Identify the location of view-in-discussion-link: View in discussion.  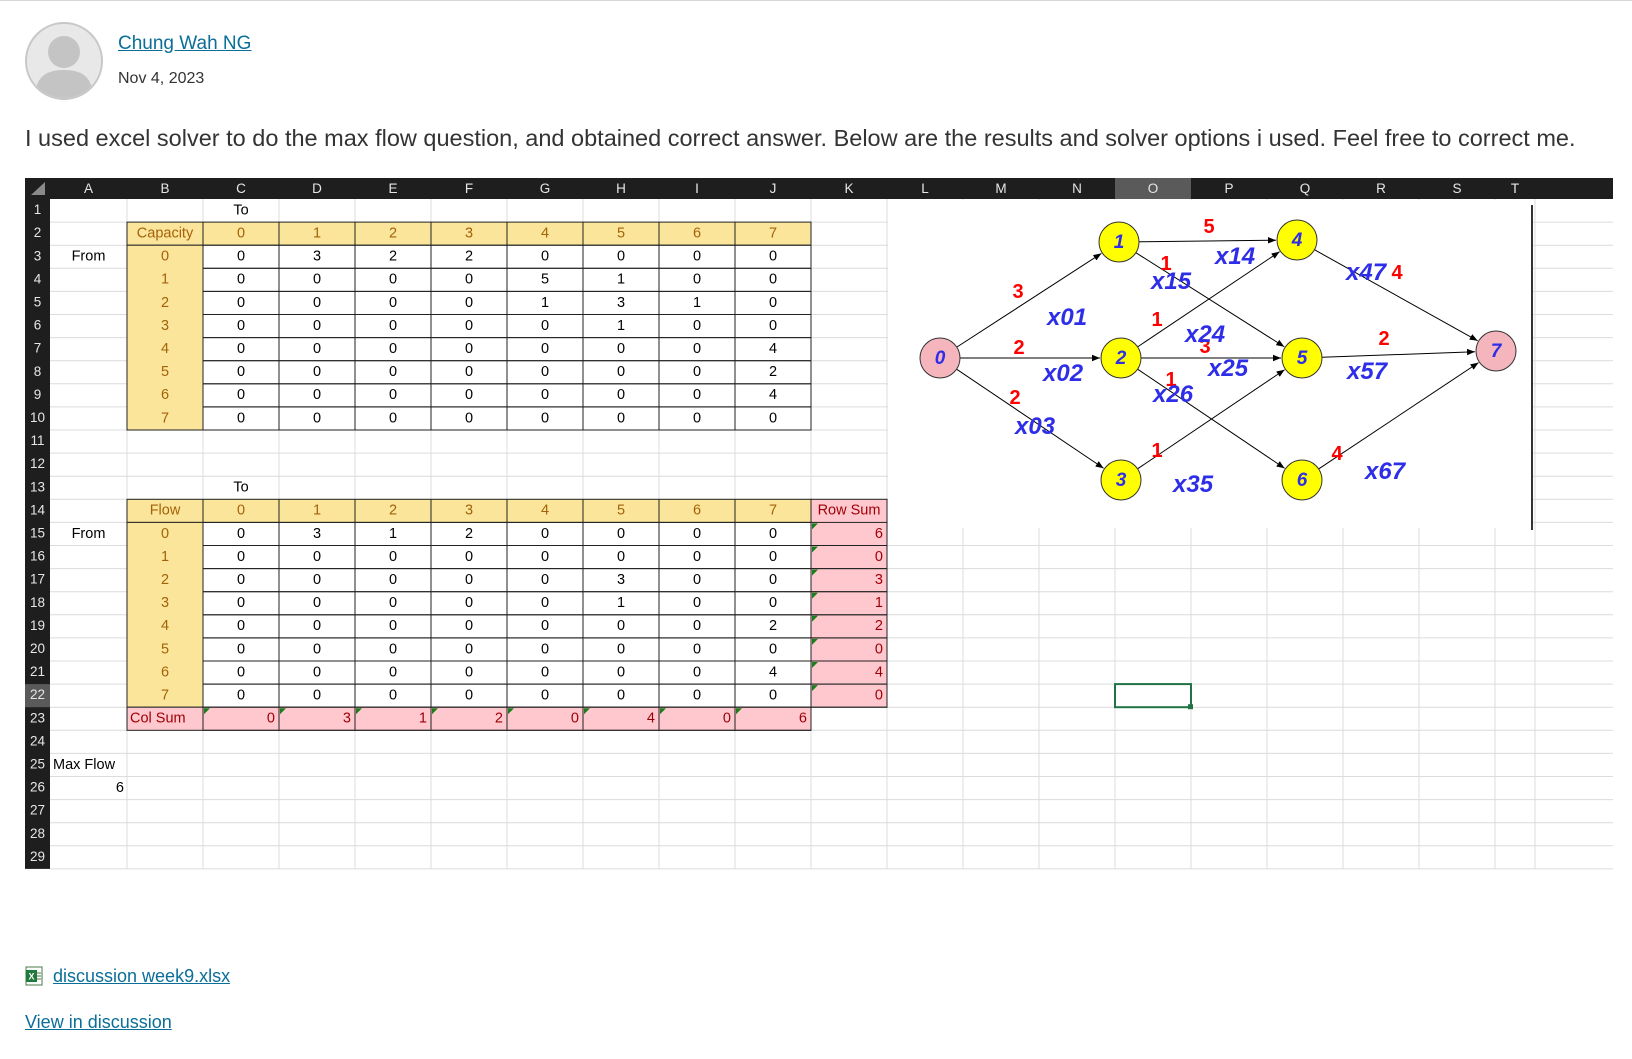
(98, 1022).